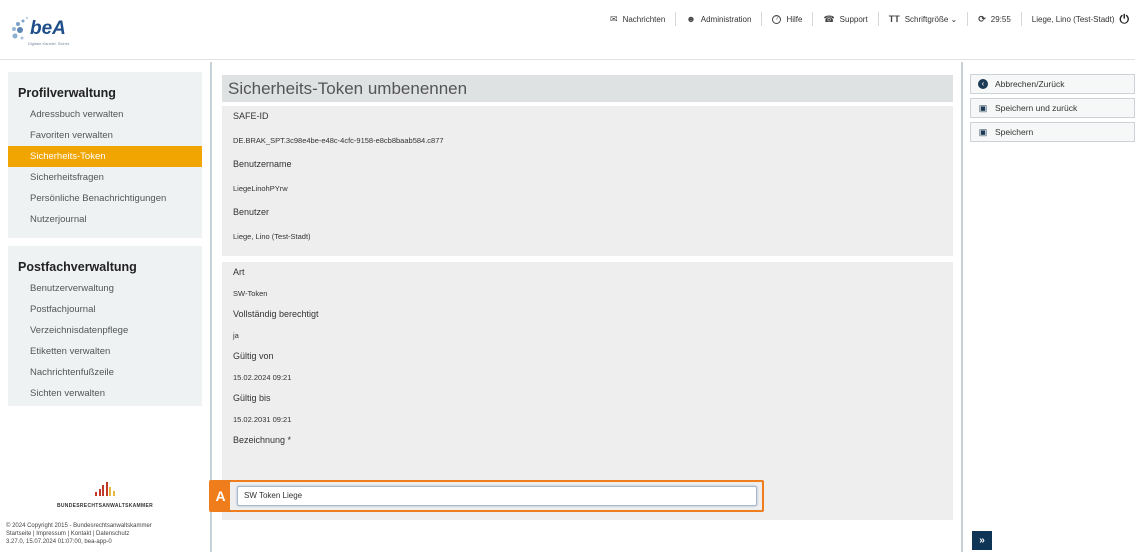  I want to click on nav-nachrichten: ✉ Nachrichten, so click(637, 19).